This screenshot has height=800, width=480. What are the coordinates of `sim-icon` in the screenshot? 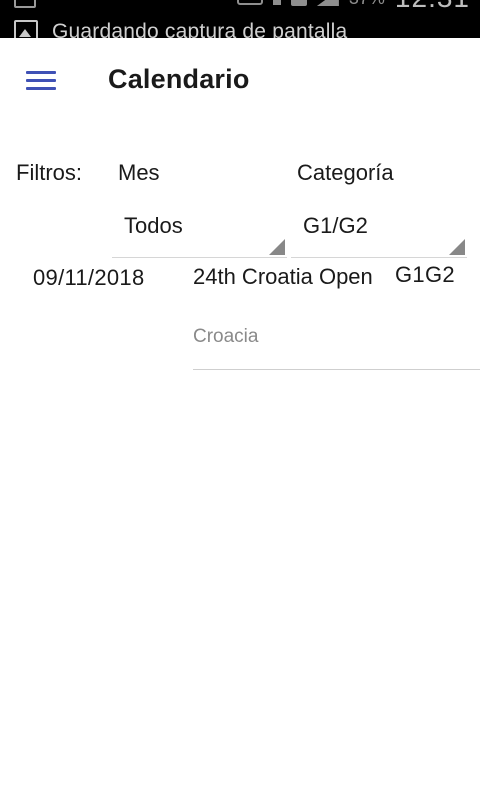 It's located at (298, 3).